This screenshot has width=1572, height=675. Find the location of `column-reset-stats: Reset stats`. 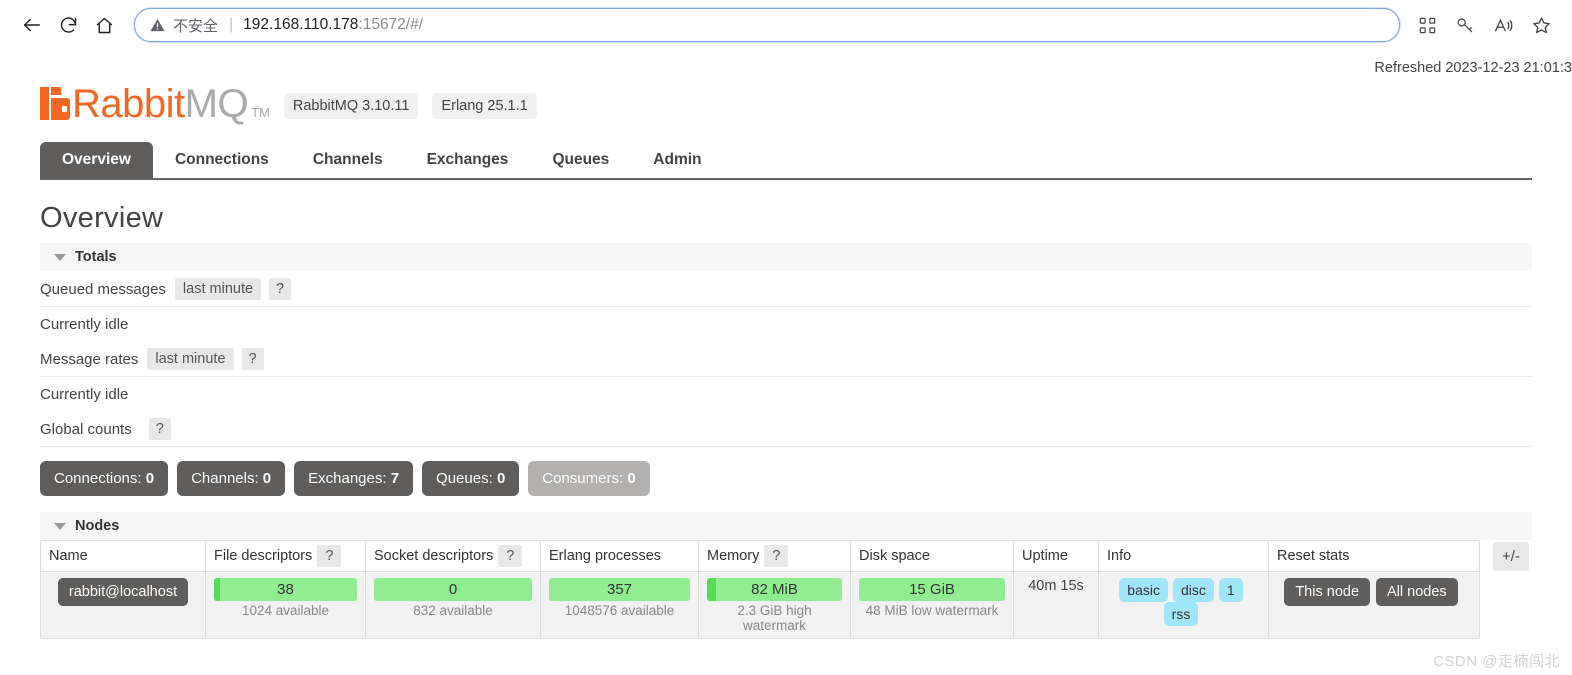

column-reset-stats: Reset stats is located at coordinates (1374, 556).